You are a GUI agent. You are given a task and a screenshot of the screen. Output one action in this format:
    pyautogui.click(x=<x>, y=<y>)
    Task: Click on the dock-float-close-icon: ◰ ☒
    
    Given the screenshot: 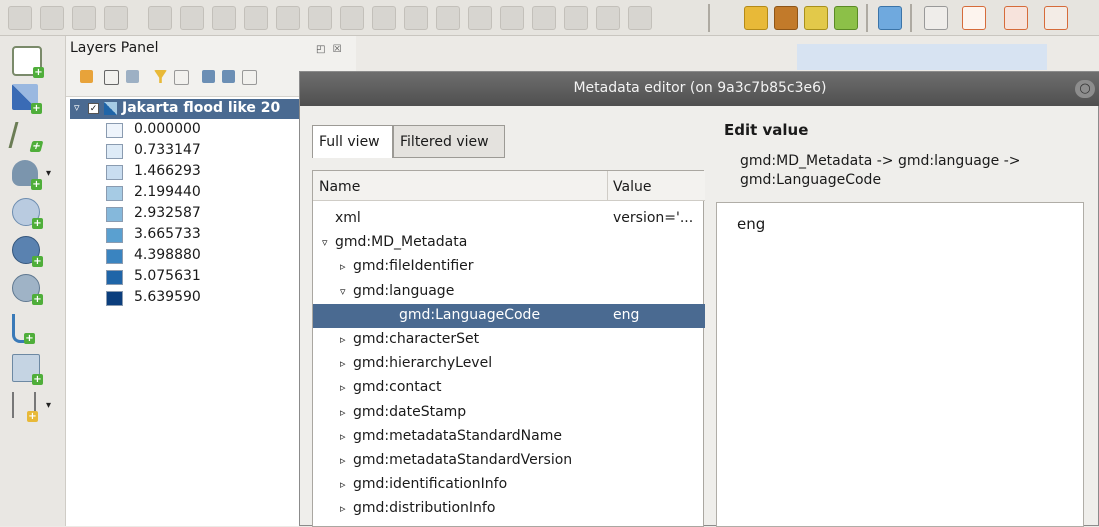 What is the action you would take?
    pyautogui.click(x=330, y=49)
    